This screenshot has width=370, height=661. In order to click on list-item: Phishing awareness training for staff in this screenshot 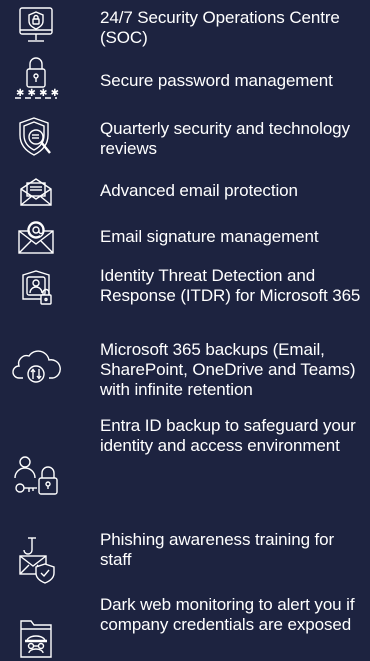, I will do `click(185, 559)`.